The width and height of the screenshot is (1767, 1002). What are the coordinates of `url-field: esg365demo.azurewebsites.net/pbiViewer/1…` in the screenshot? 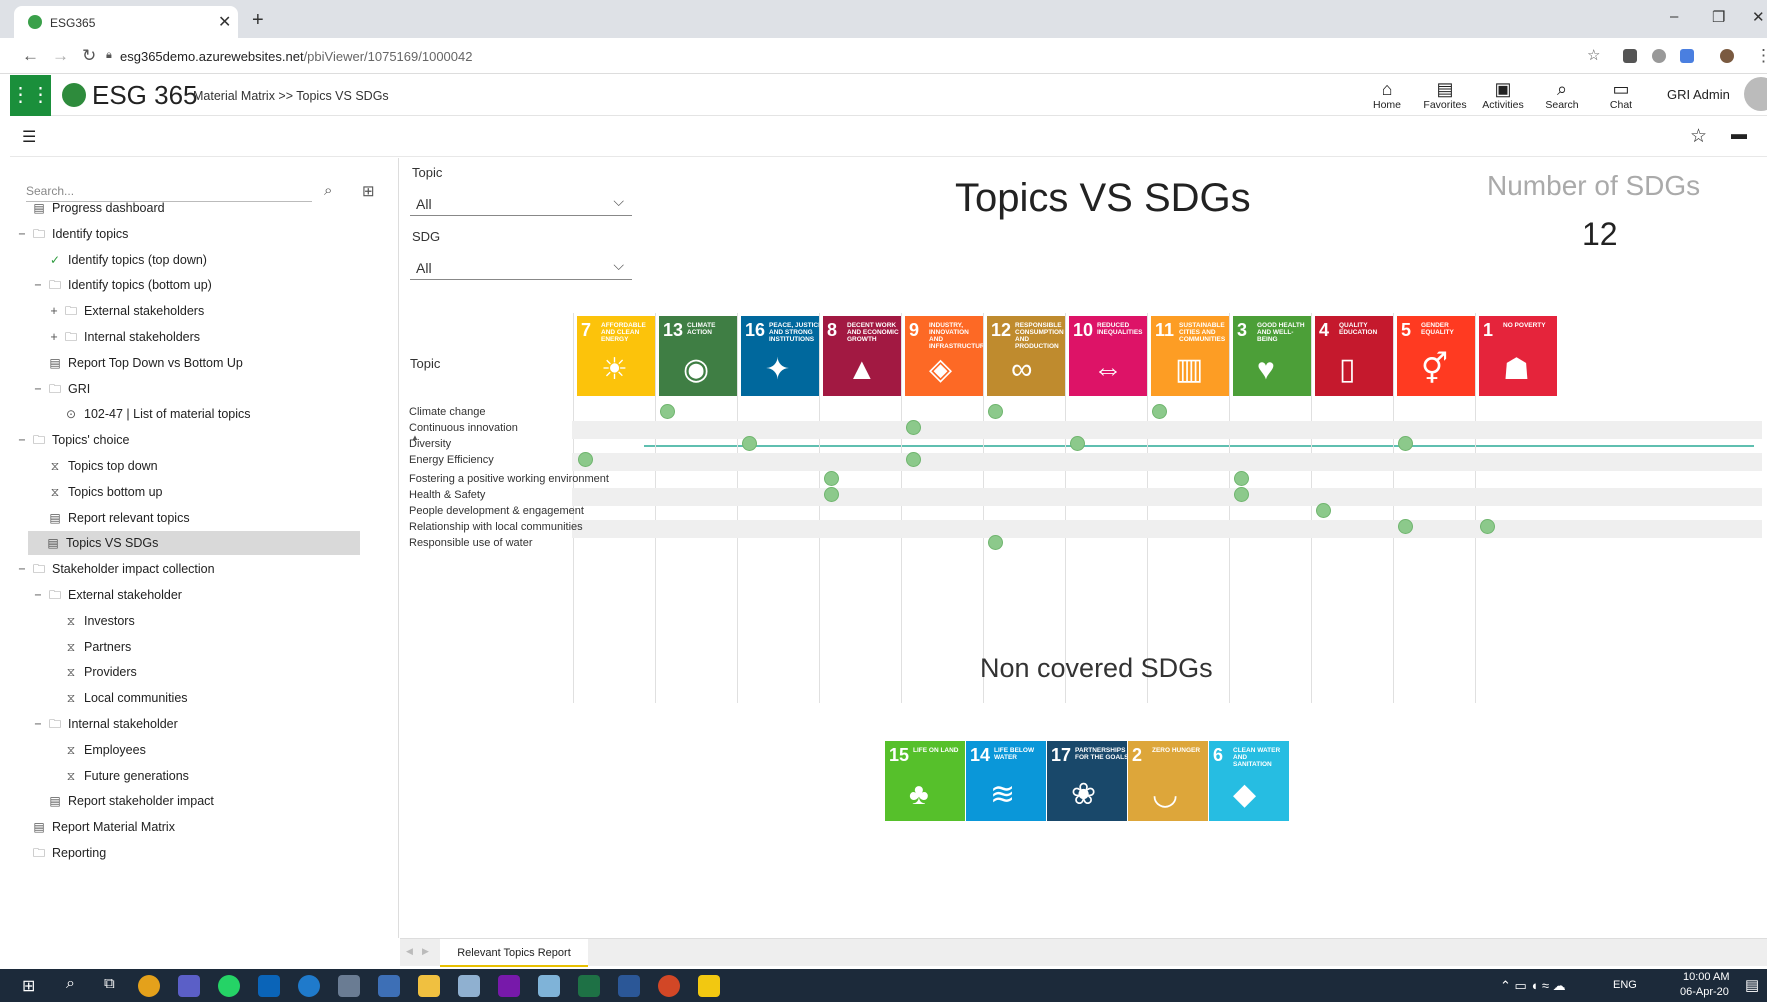 It's located at (296, 56).